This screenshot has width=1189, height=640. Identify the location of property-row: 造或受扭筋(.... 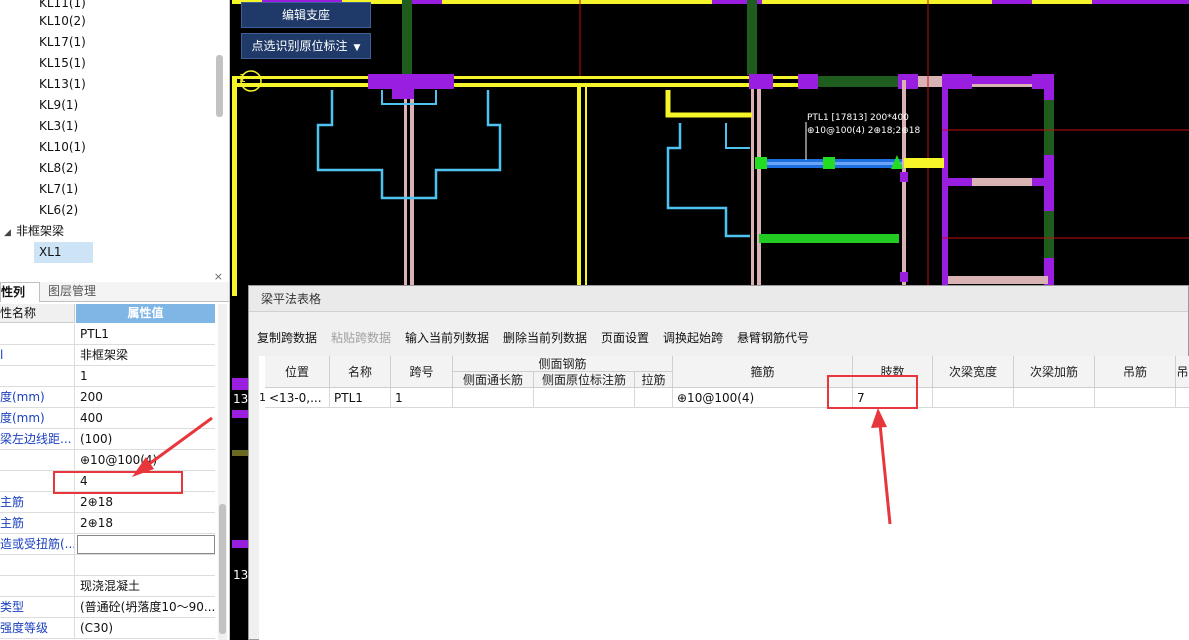
(107, 544).